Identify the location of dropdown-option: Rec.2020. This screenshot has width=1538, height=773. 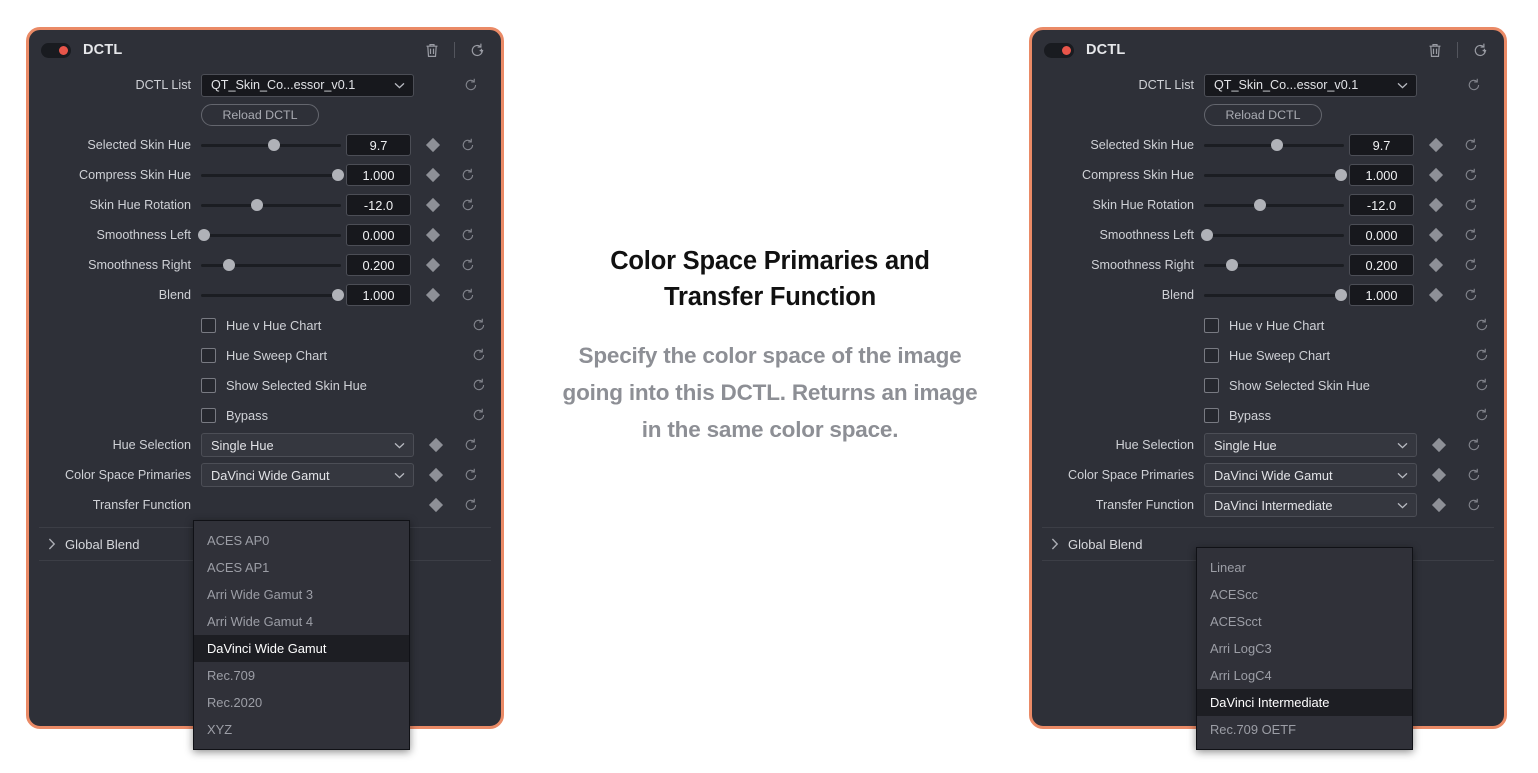
(301, 702).